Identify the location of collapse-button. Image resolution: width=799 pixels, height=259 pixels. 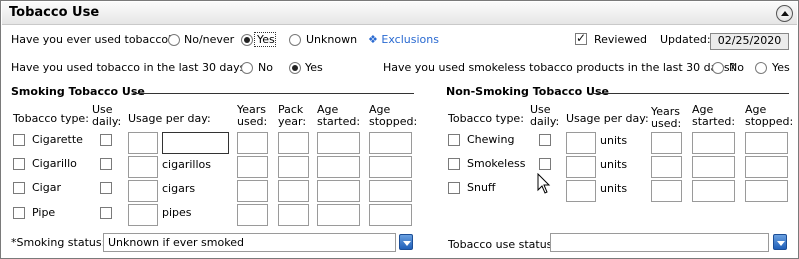
(784, 13).